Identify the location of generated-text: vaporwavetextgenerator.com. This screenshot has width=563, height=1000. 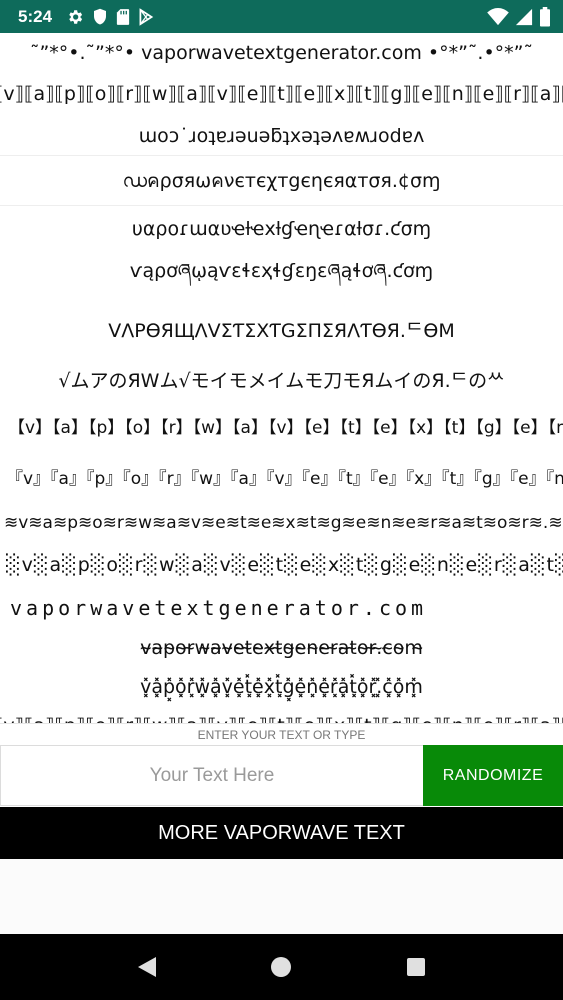
(219, 608).